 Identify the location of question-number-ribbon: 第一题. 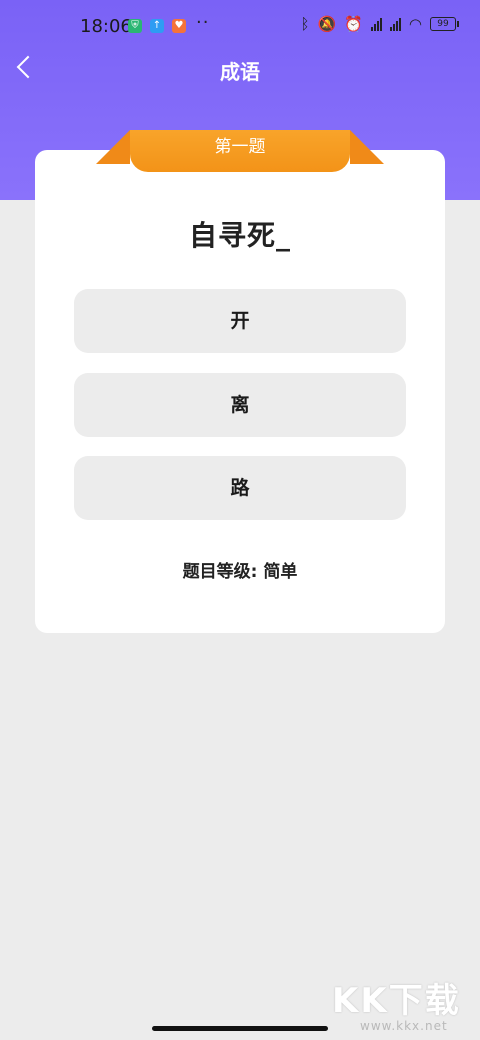
(240, 151).